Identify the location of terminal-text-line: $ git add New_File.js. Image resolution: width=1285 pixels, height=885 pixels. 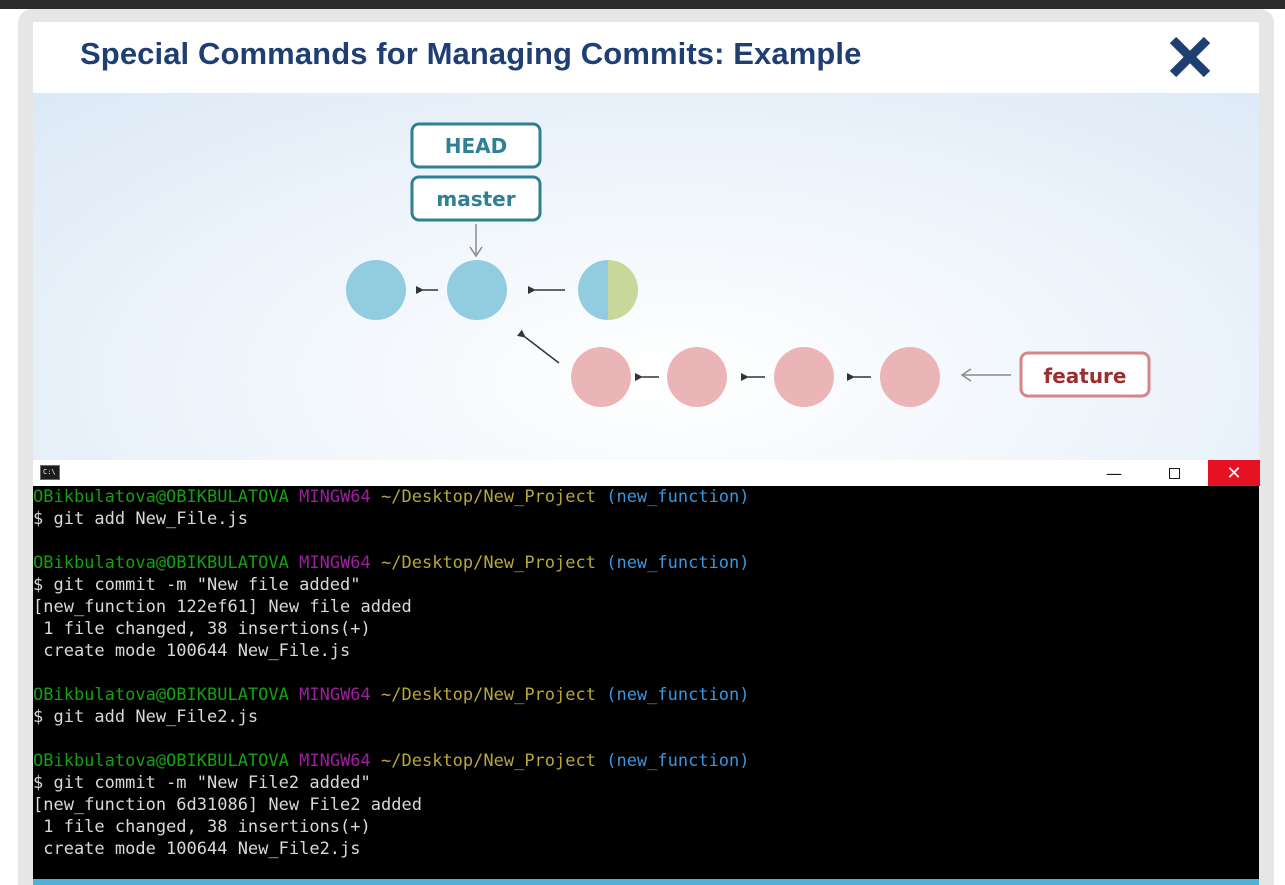
(140, 519).